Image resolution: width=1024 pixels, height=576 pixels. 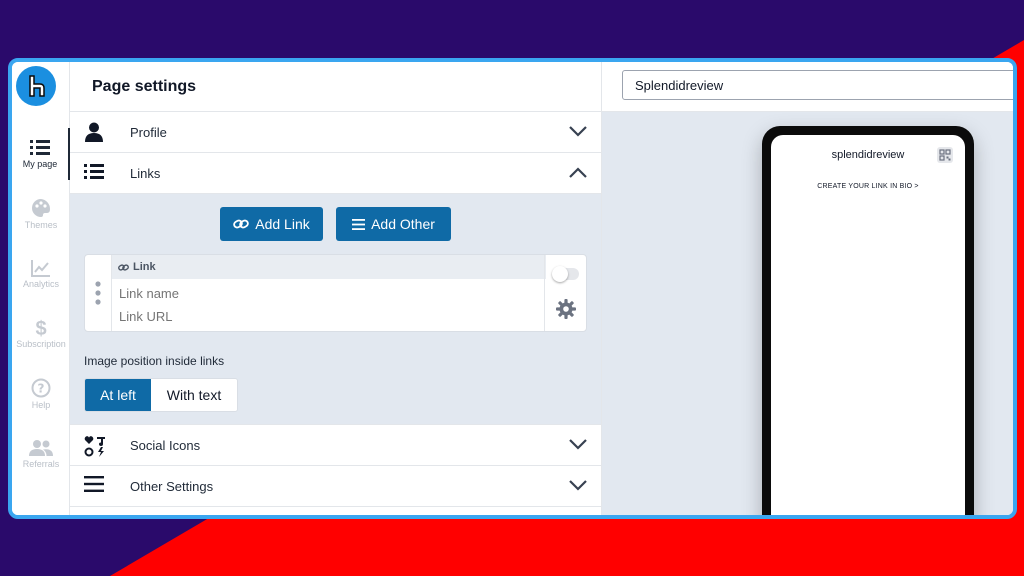 I want to click on add-link-label: Add Link, so click(x=282, y=224).